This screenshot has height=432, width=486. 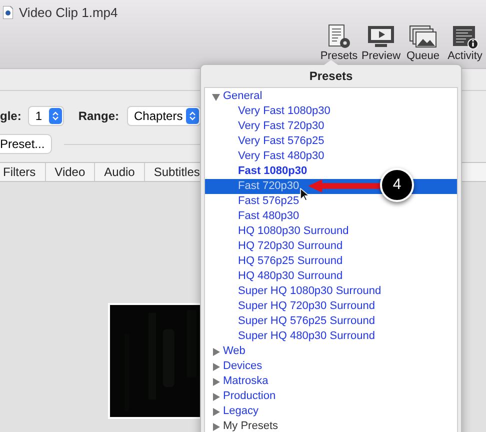 I want to click on preset-item: HQ 576p25 Surround, so click(x=331, y=261).